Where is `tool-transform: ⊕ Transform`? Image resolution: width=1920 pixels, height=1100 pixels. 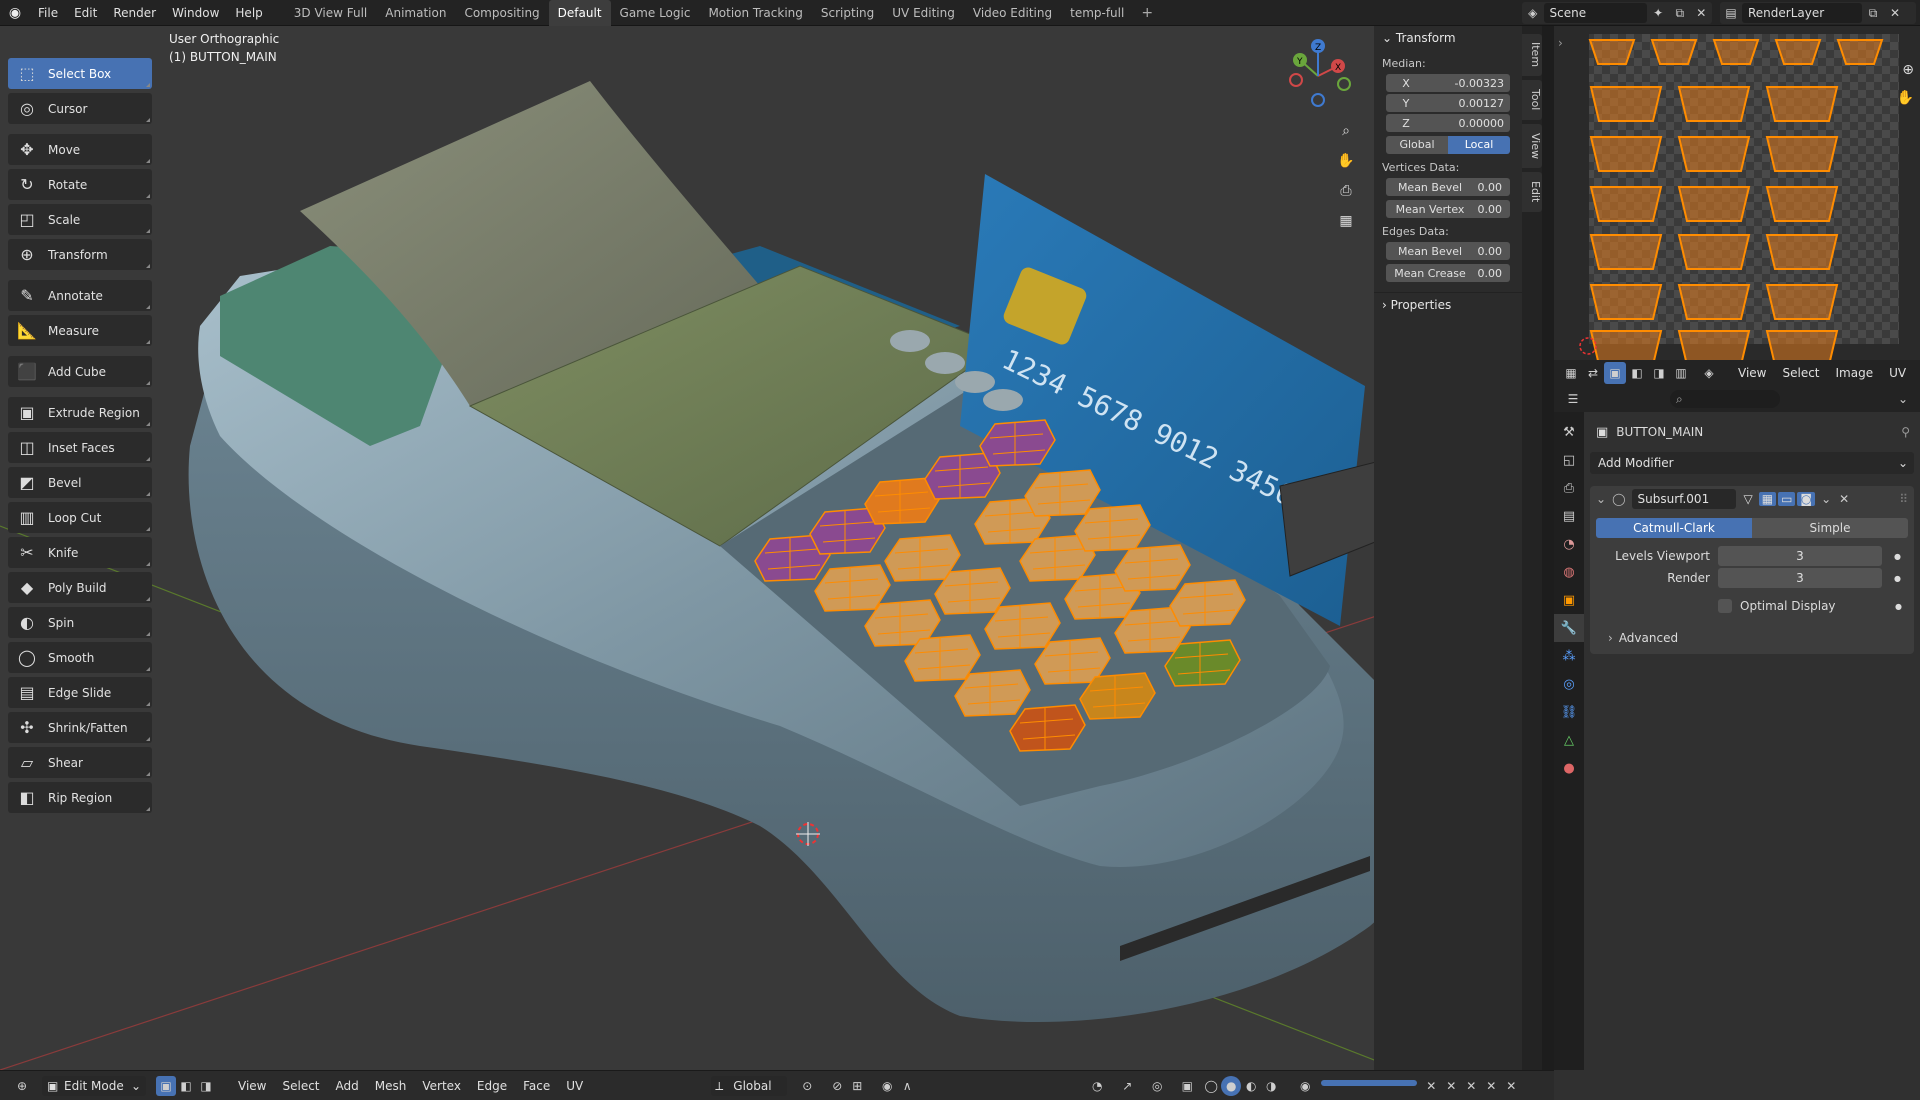
tool-transform: ⊕ Transform is located at coordinates (80, 254).